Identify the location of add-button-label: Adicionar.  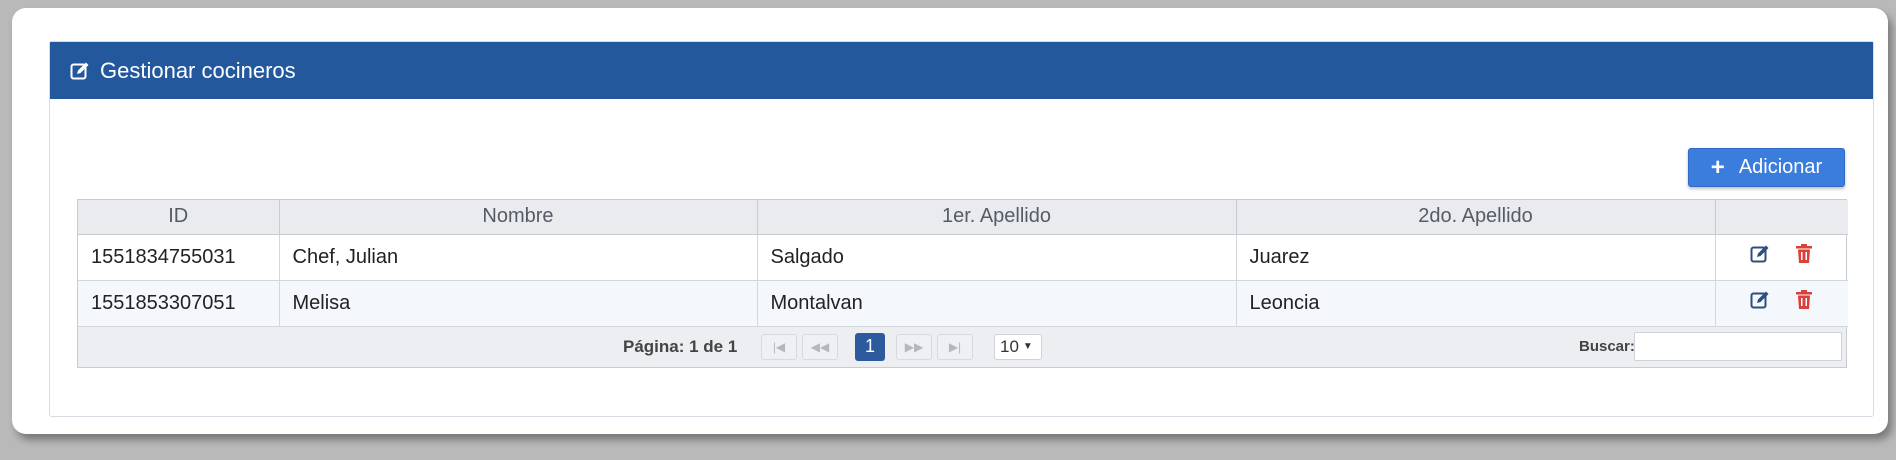
(1780, 167).